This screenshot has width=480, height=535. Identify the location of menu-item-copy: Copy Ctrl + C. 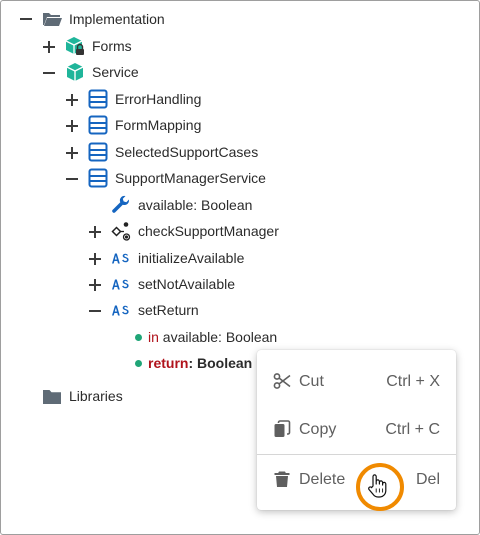
(356, 430).